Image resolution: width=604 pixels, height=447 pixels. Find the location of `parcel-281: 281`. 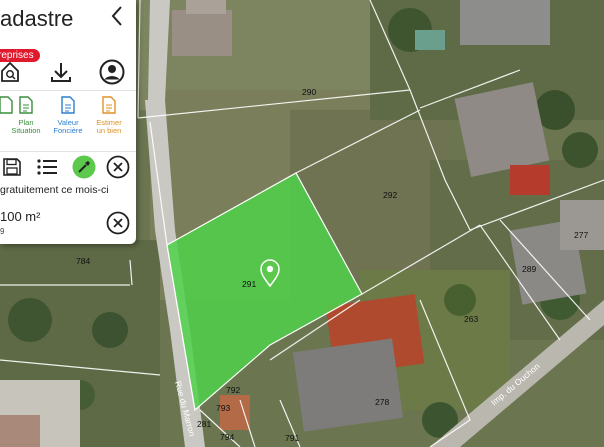

parcel-281: 281 is located at coordinates (204, 424).